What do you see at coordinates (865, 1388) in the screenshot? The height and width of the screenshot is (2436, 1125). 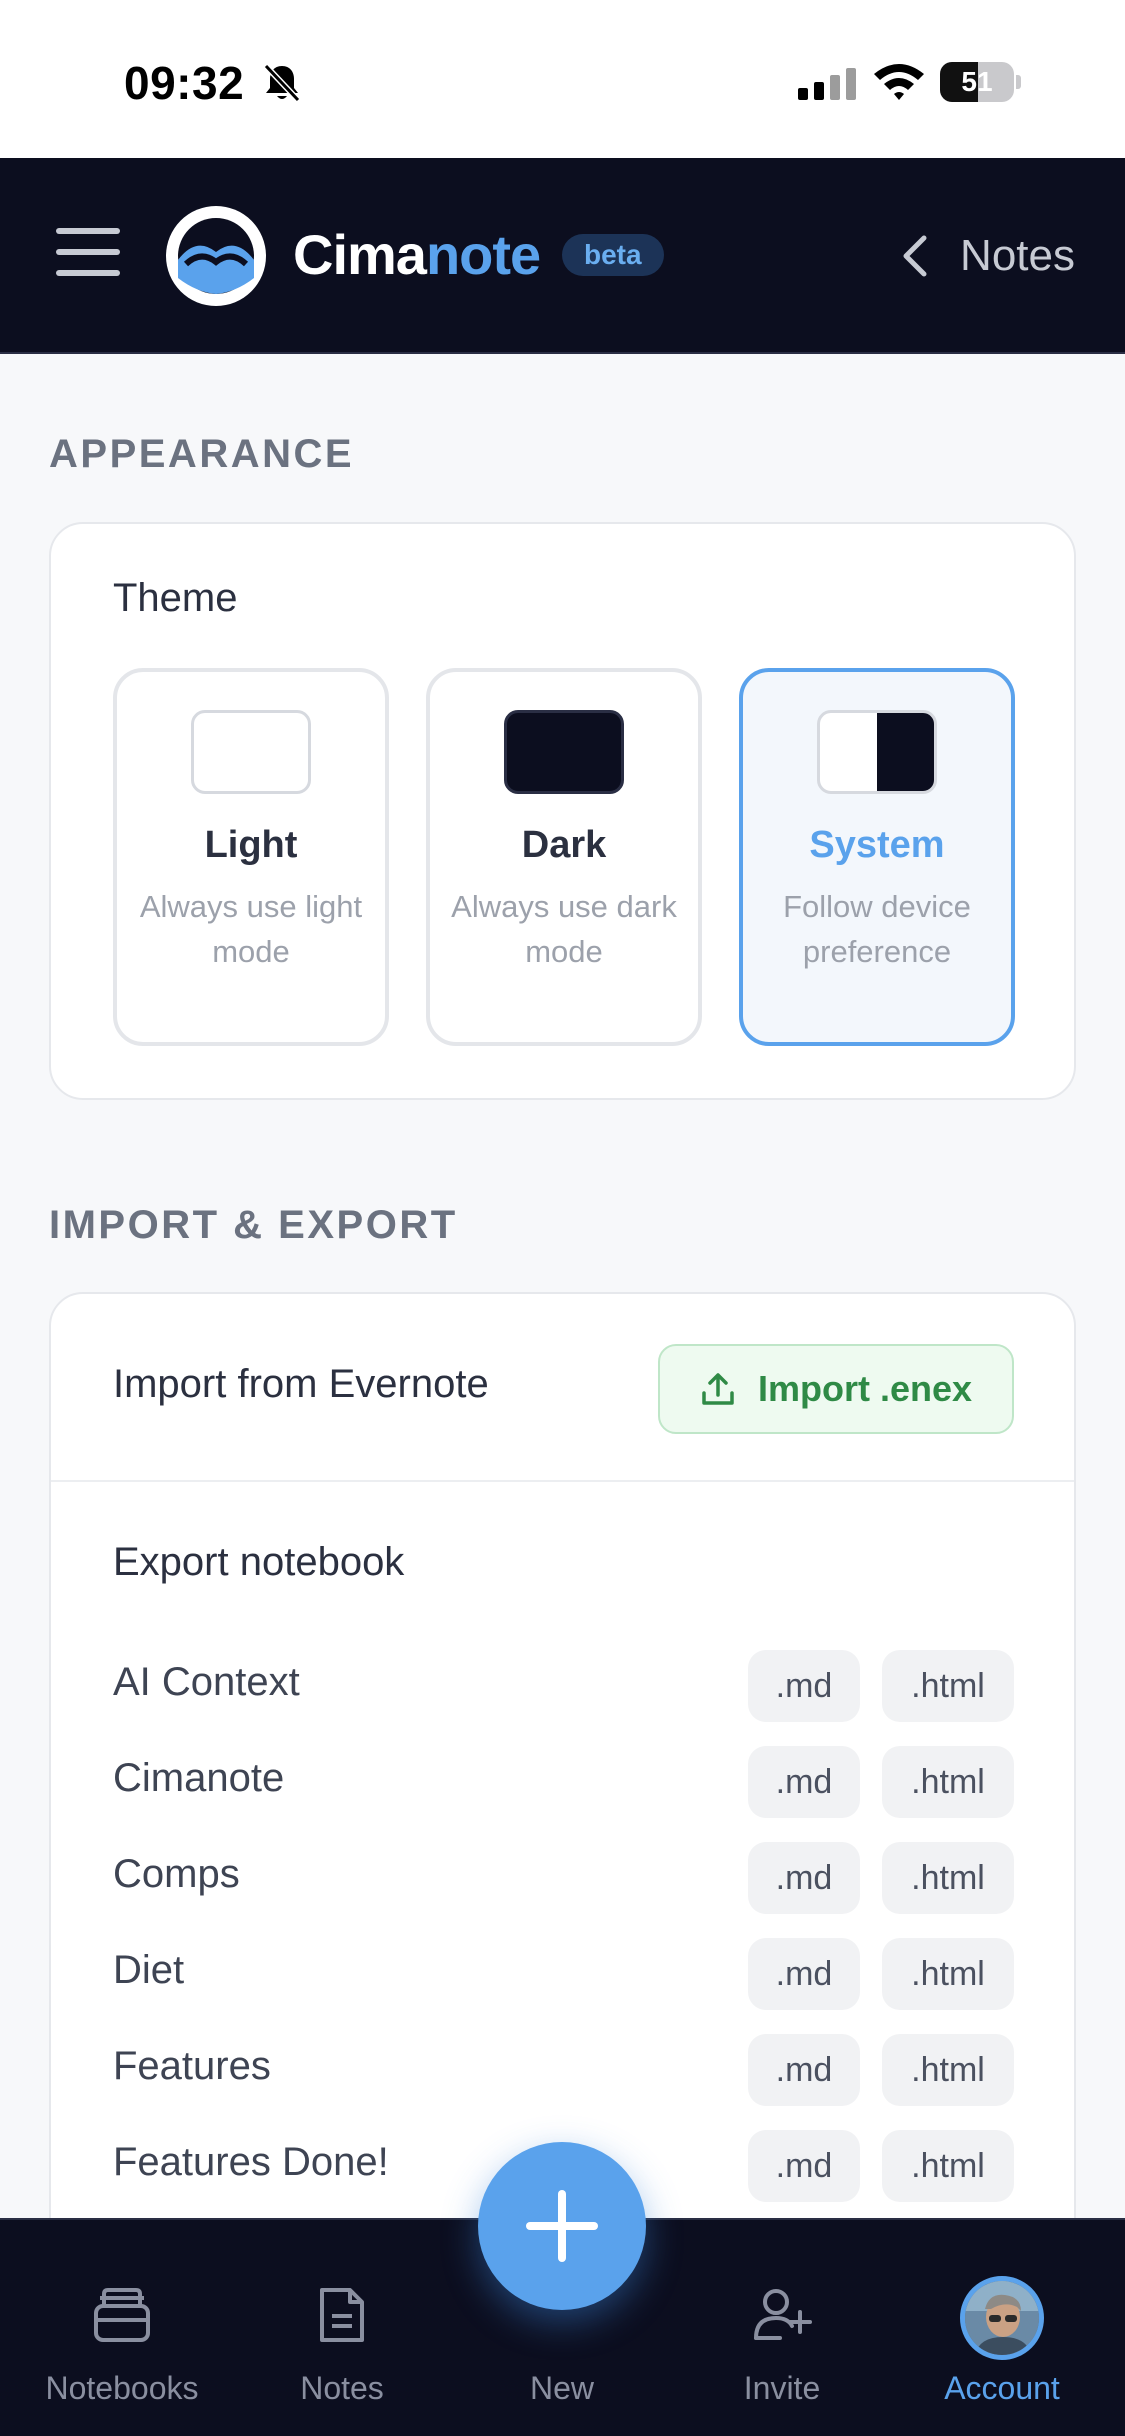 I see `import-button-label: Import .enex` at bounding box center [865, 1388].